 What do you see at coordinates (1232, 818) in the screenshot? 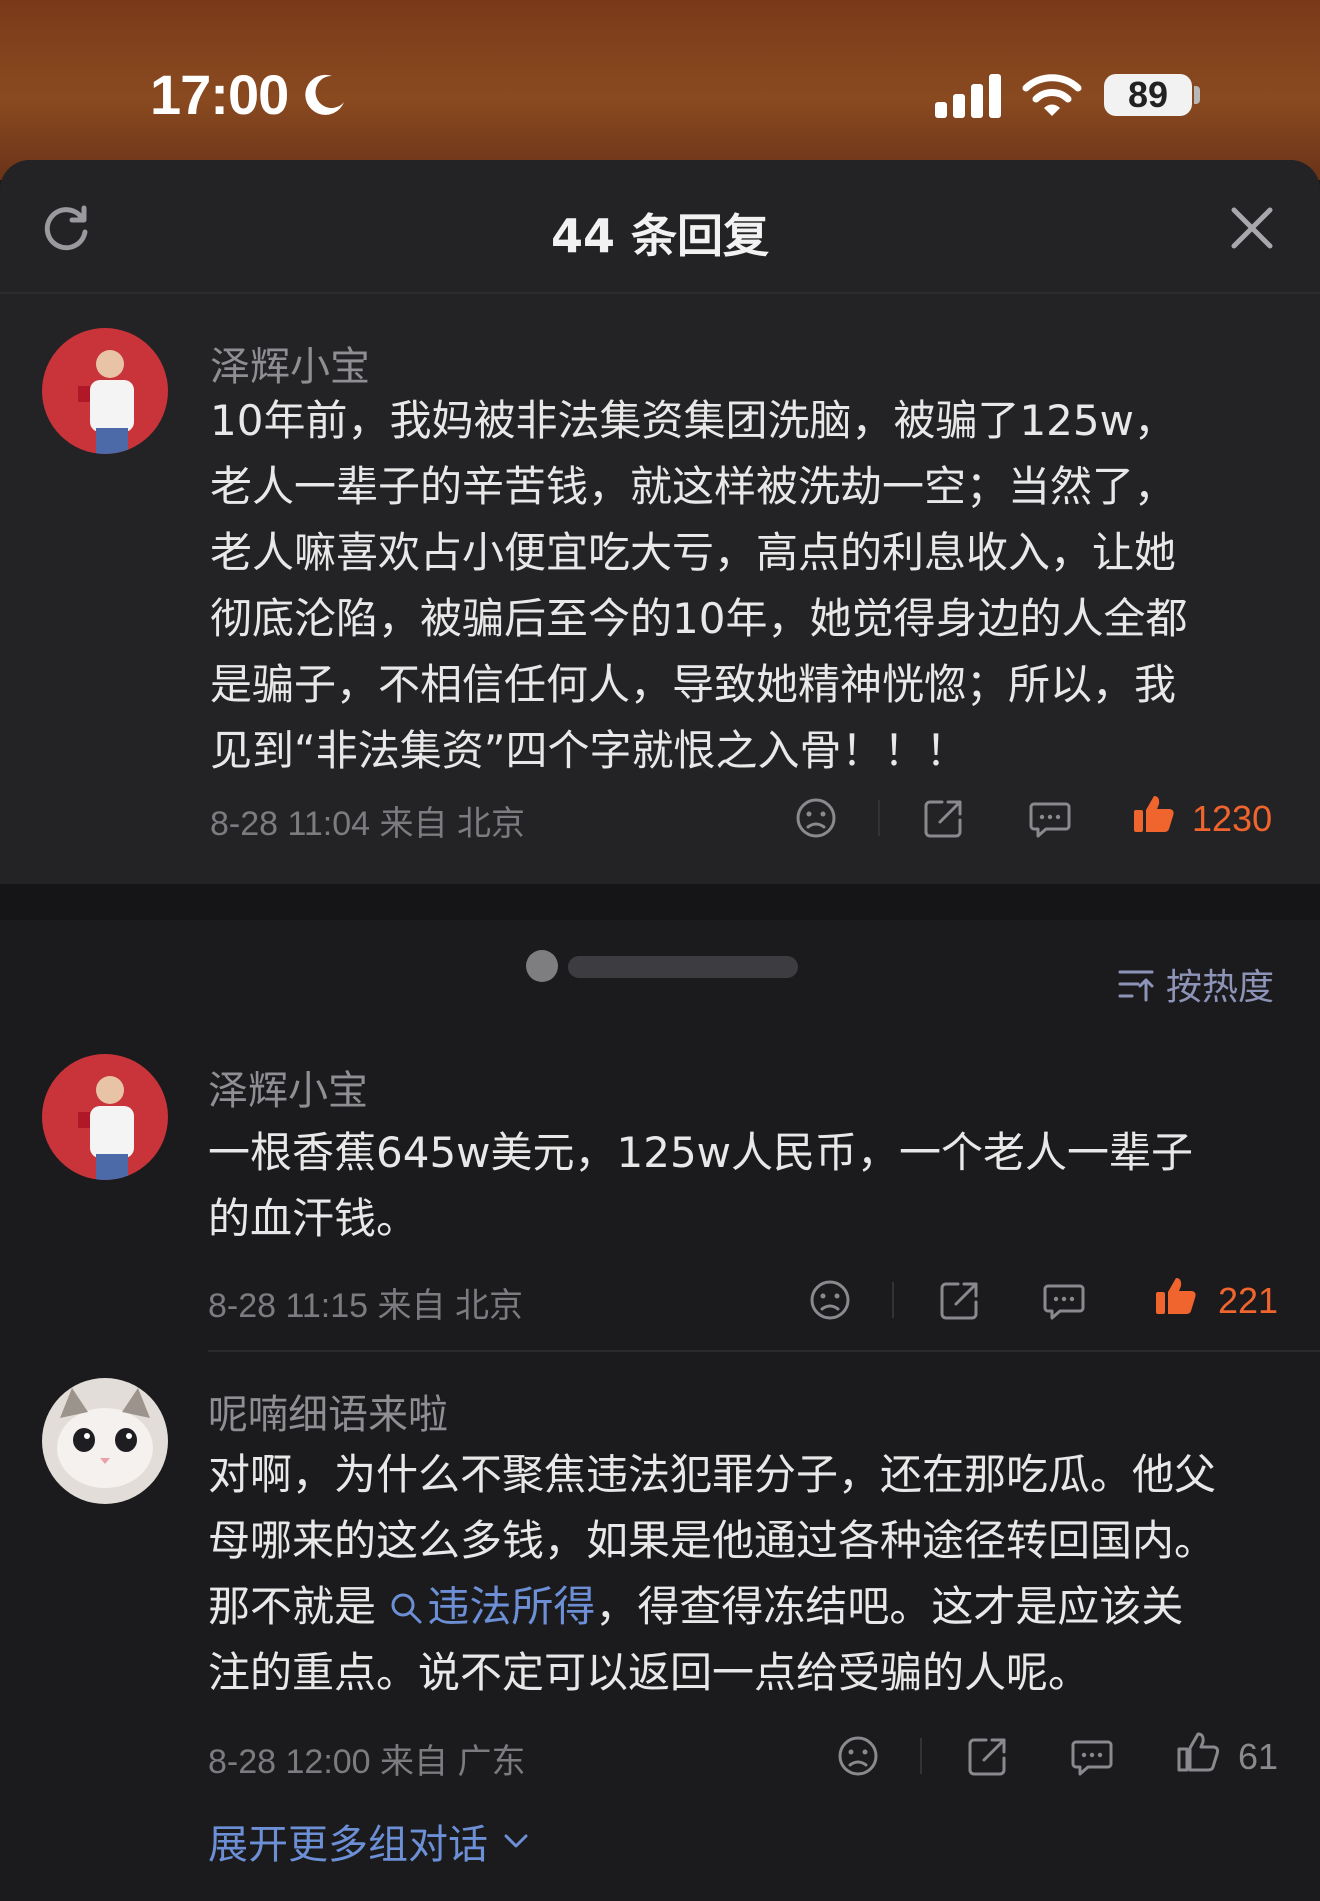
I see `like-count: 1230` at bounding box center [1232, 818].